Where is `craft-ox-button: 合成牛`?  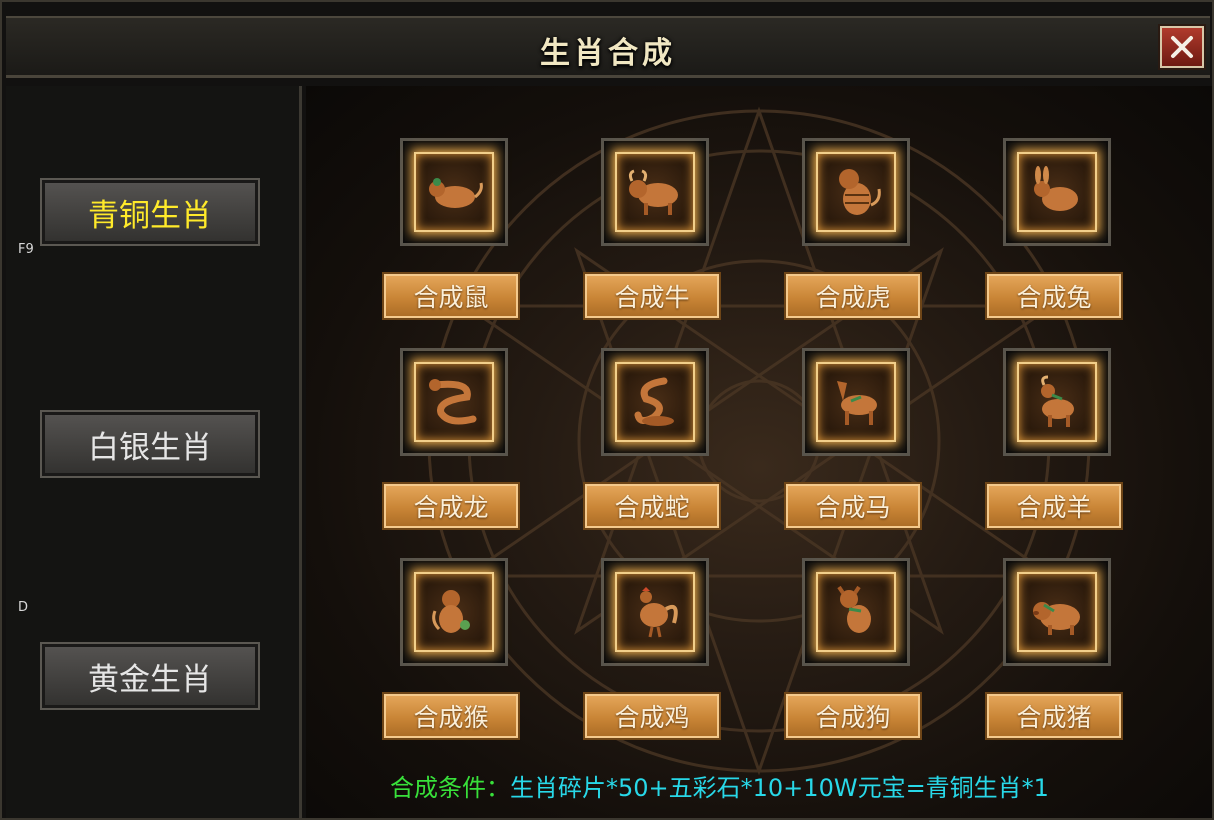 craft-ox-button: 合成牛 is located at coordinates (652, 296).